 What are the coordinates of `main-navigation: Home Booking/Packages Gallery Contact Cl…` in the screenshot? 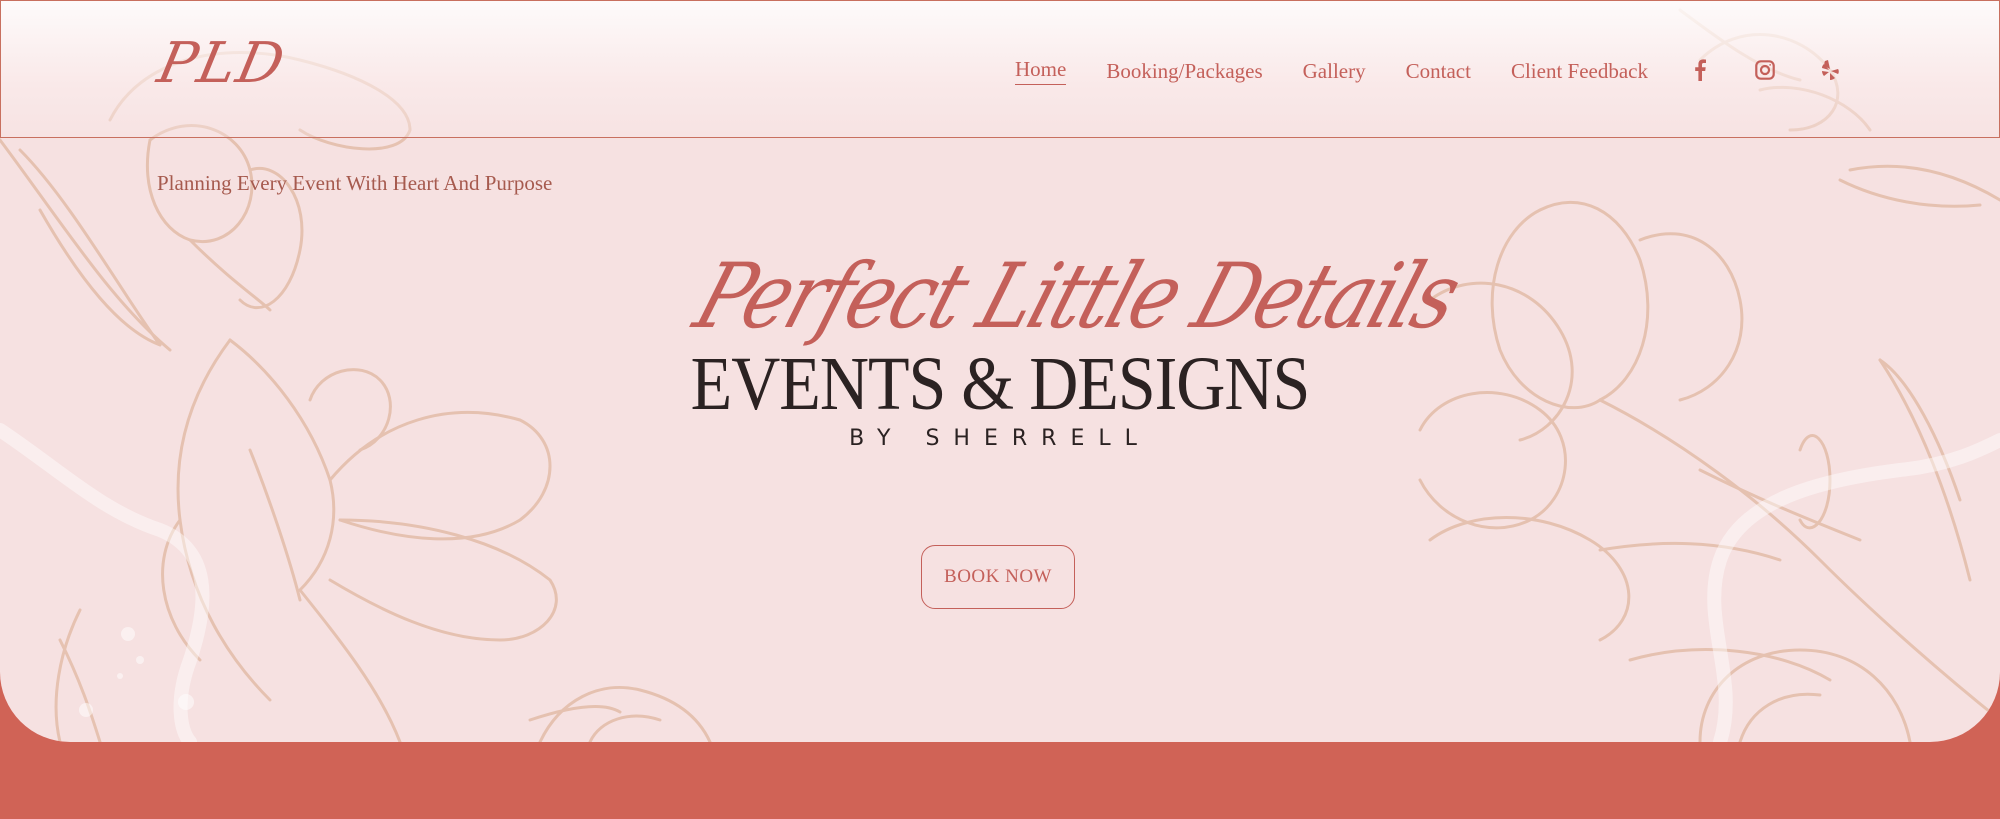 It's located at (1351, 71).